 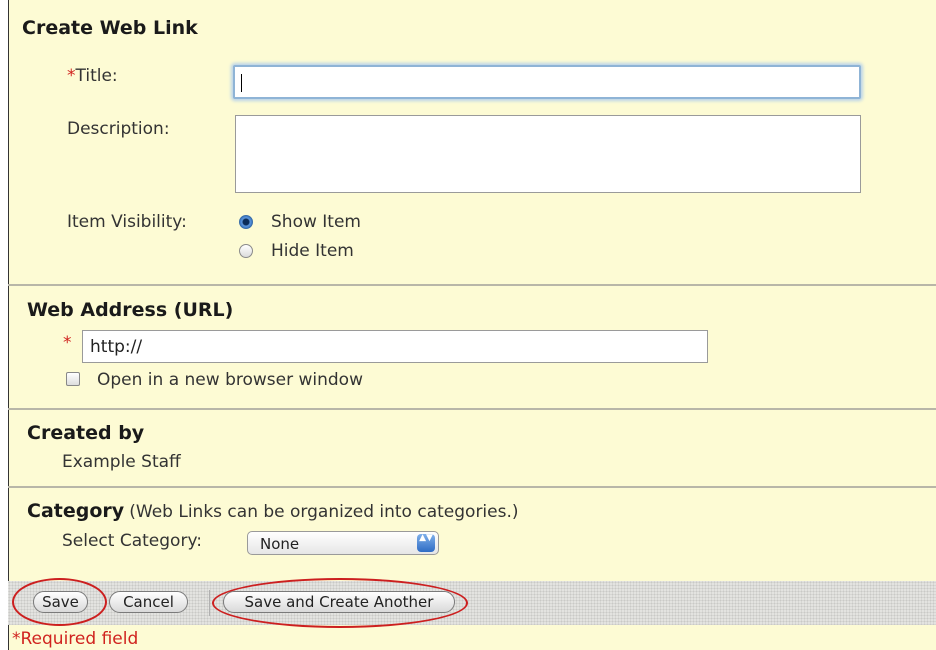 I want to click on save-button: Save, so click(x=60, y=602).